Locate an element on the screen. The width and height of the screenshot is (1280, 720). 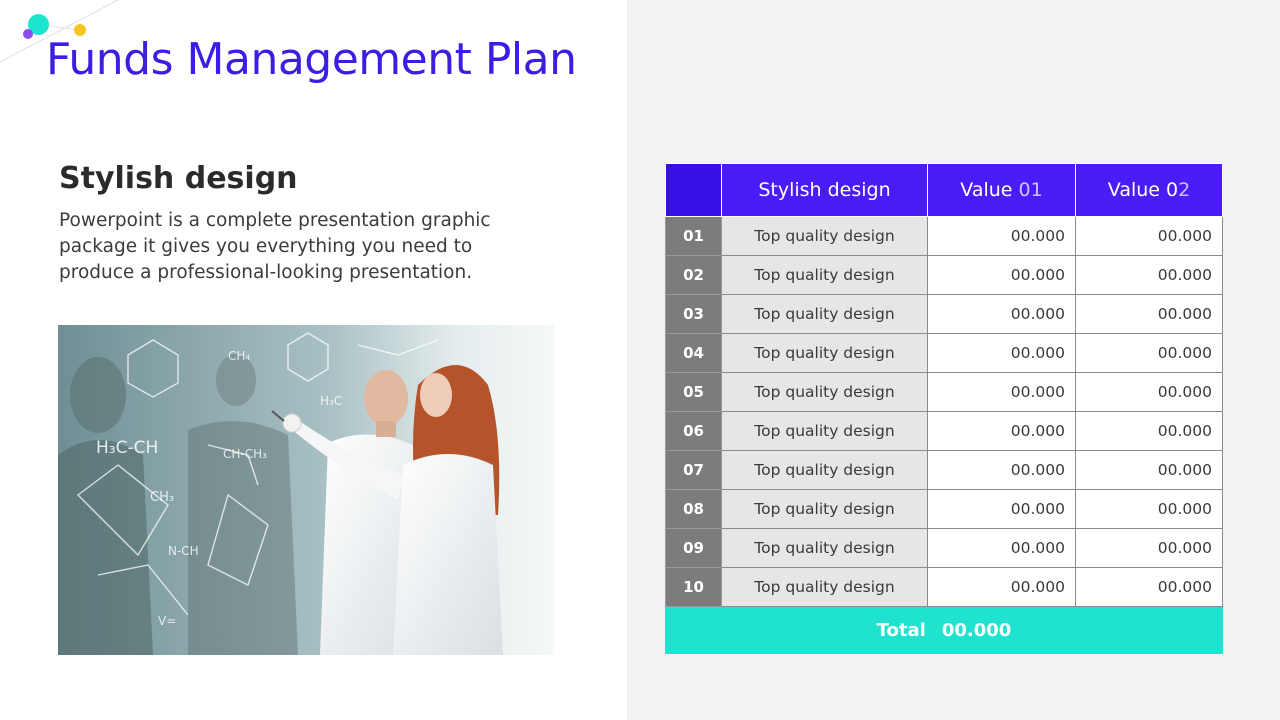
table-total-row: Total 00.000 is located at coordinates (944, 630).